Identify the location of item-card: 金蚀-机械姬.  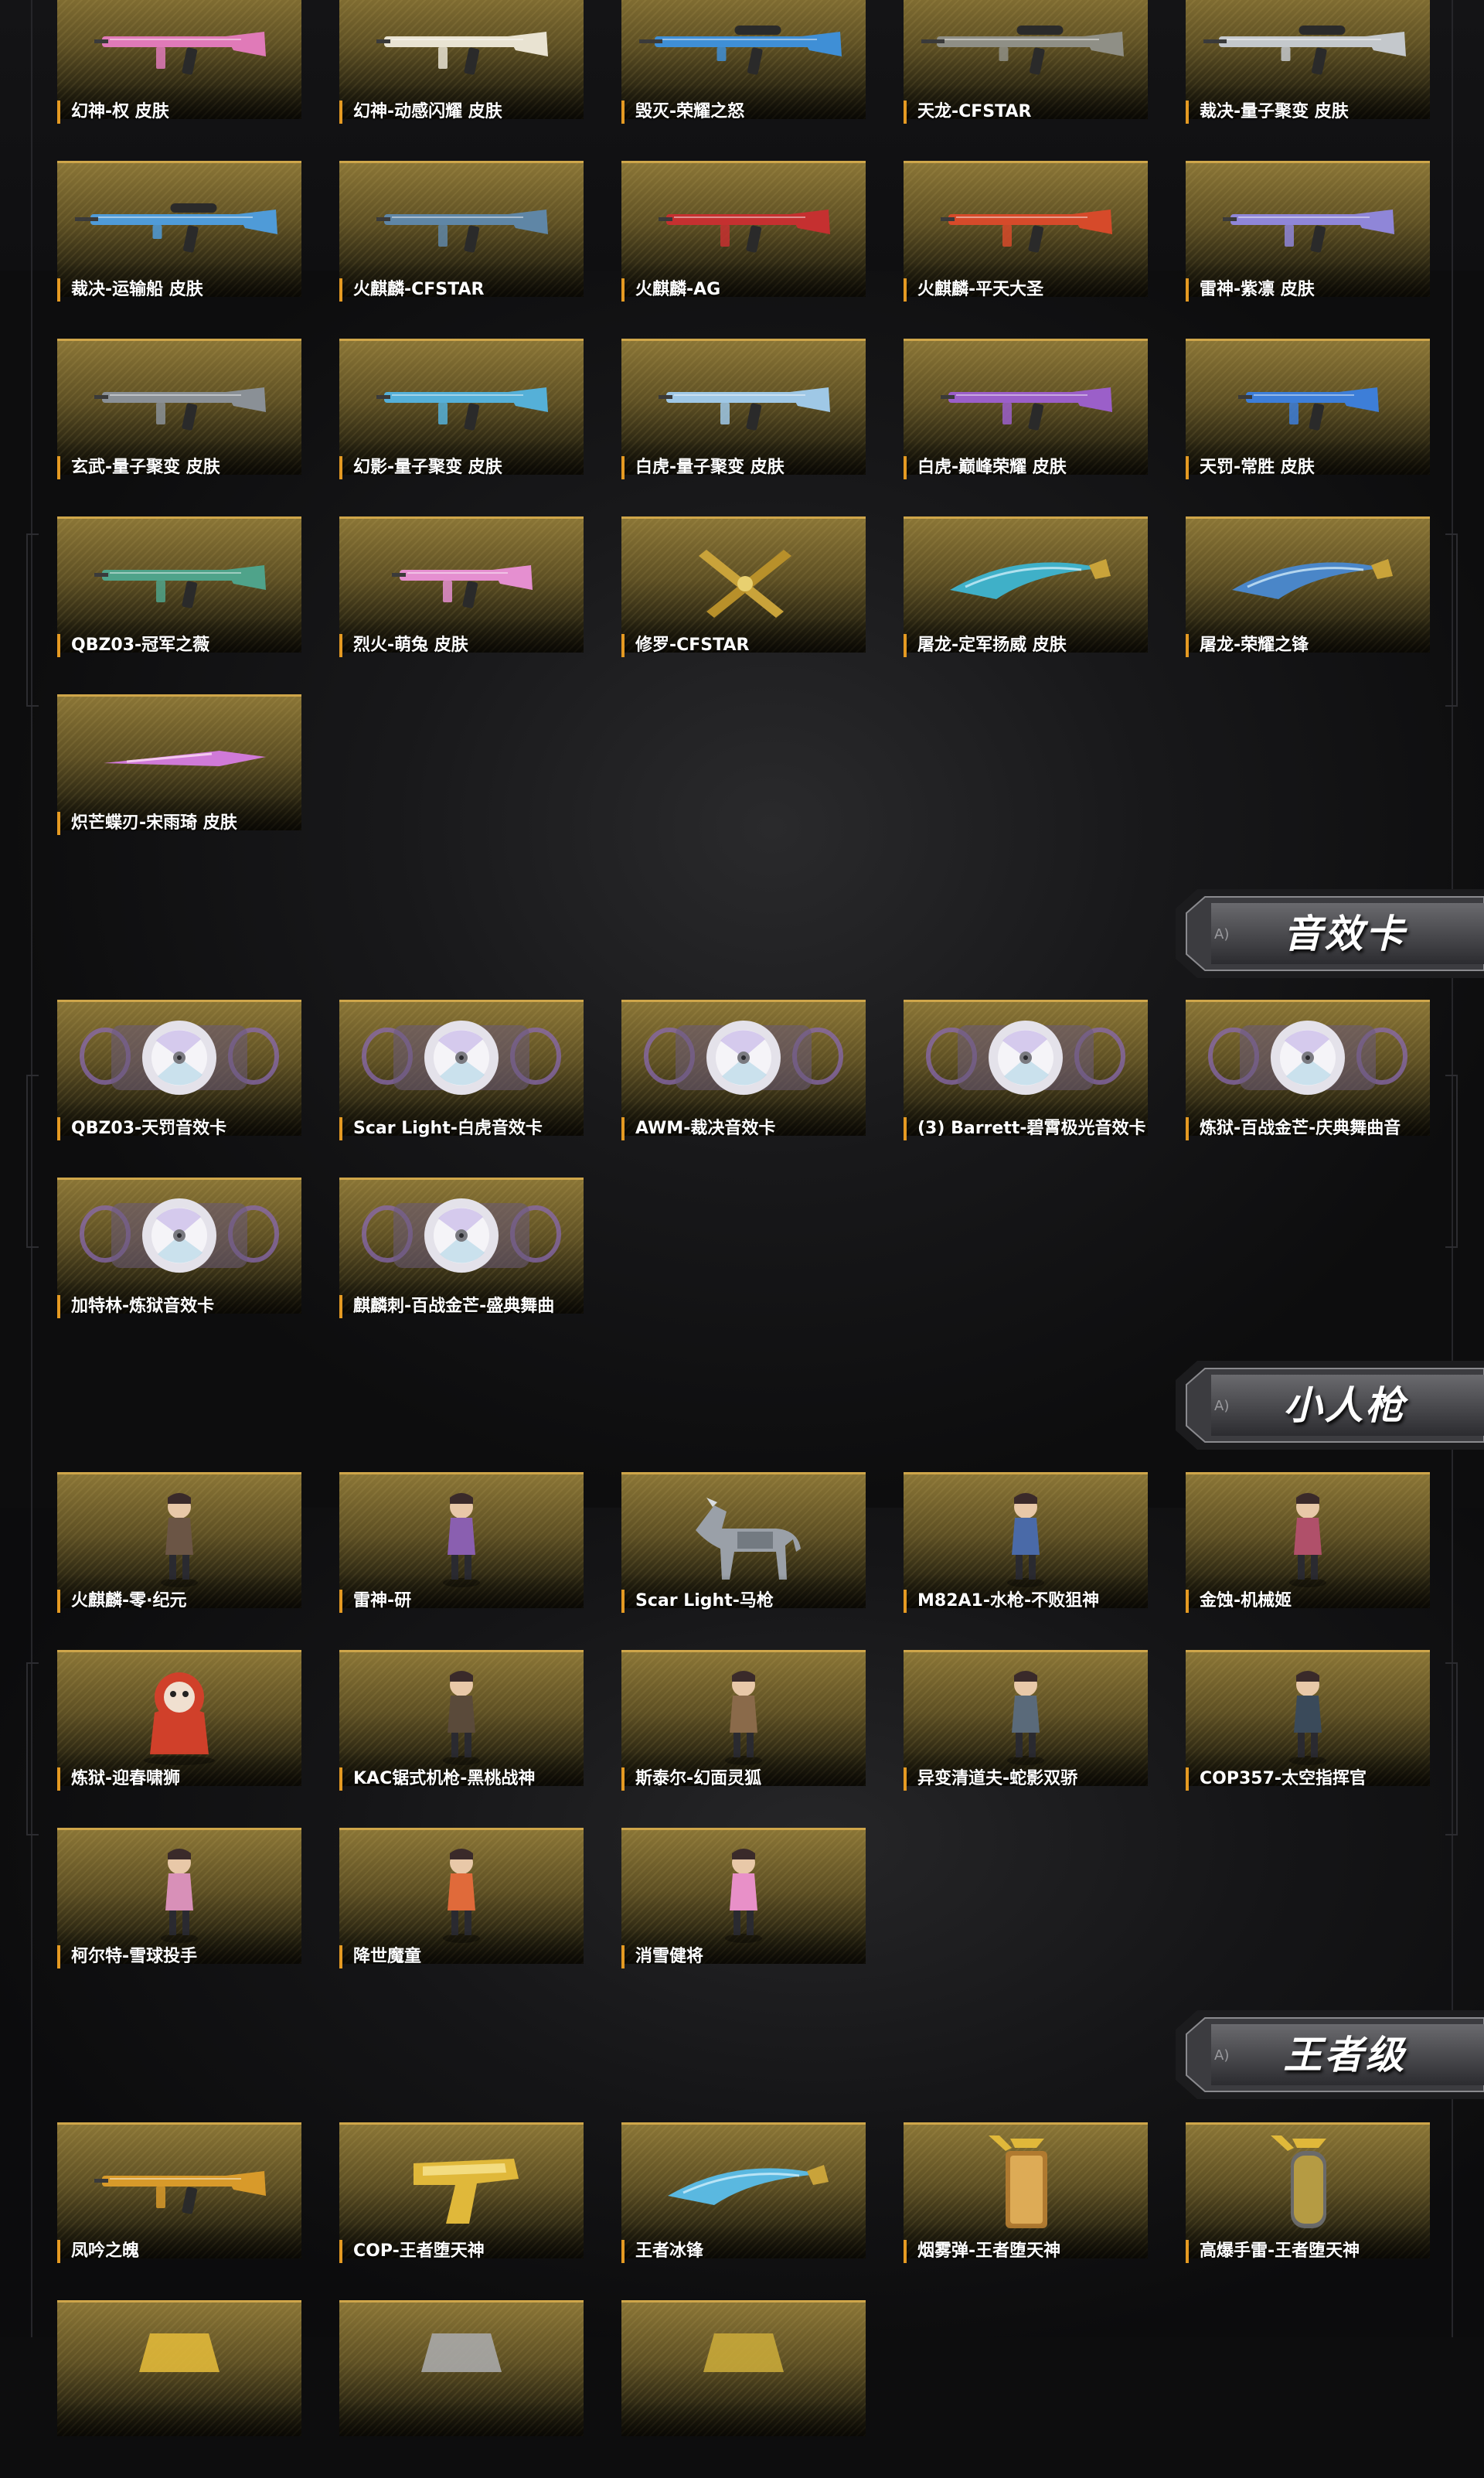
(1308, 1561).